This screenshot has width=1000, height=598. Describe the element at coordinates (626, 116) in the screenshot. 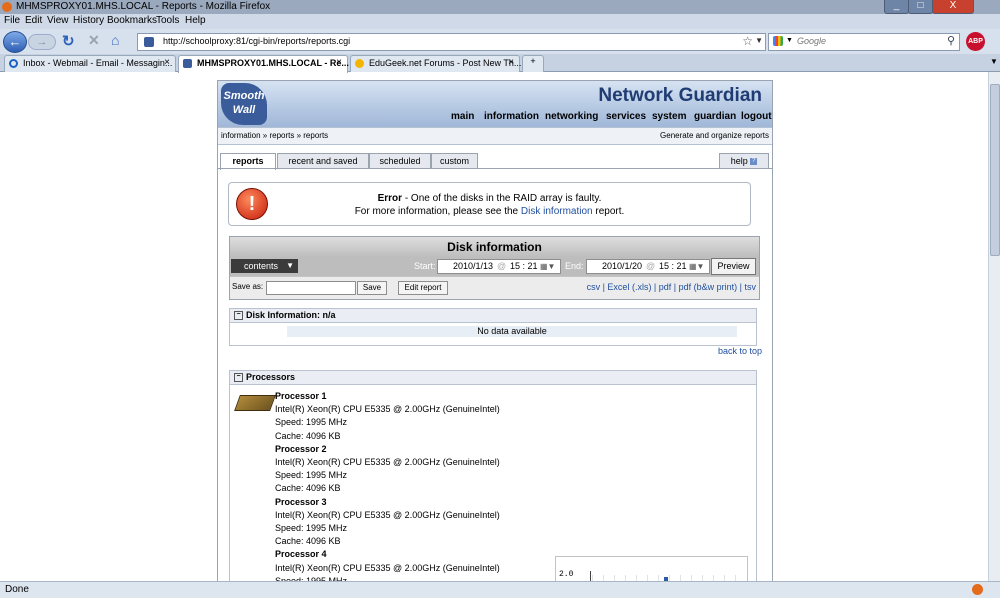

I see `nav-services: services` at that location.